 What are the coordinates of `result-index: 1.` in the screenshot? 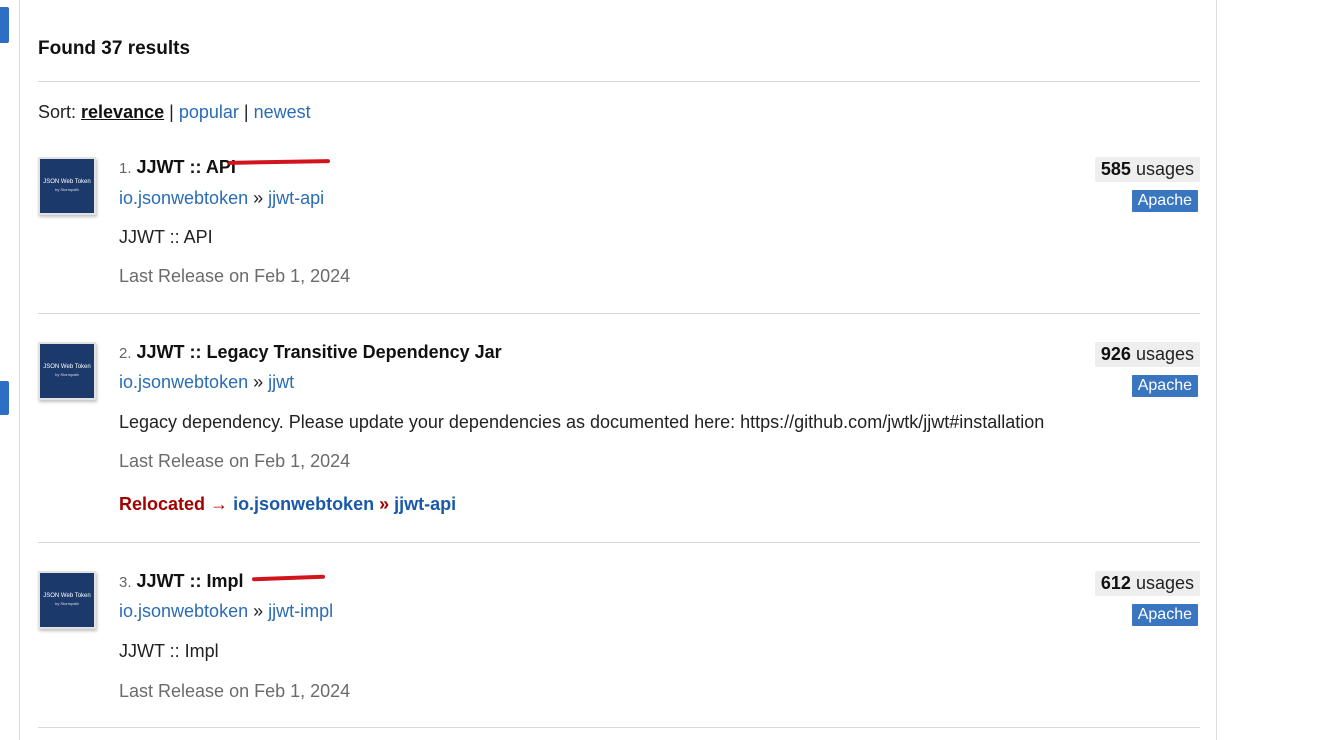 It's located at (125, 168).